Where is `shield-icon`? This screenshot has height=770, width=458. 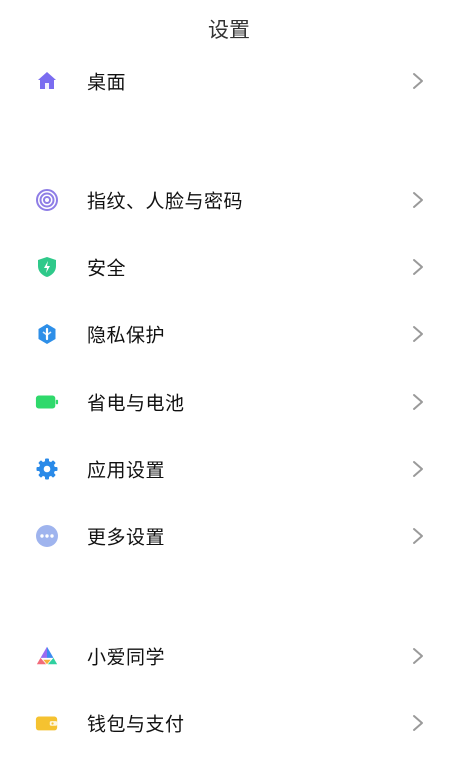 shield-icon is located at coordinates (47, 267).